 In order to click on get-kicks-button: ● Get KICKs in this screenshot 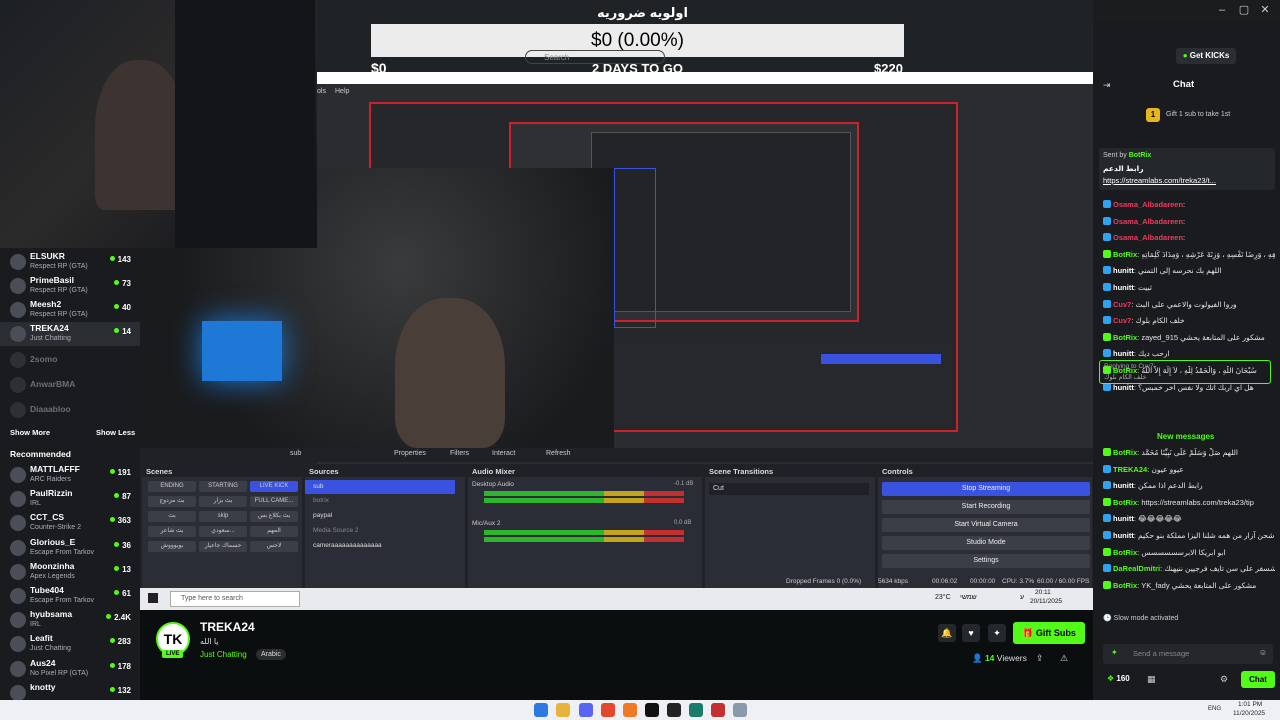, I will do `click(1206, 56)`.